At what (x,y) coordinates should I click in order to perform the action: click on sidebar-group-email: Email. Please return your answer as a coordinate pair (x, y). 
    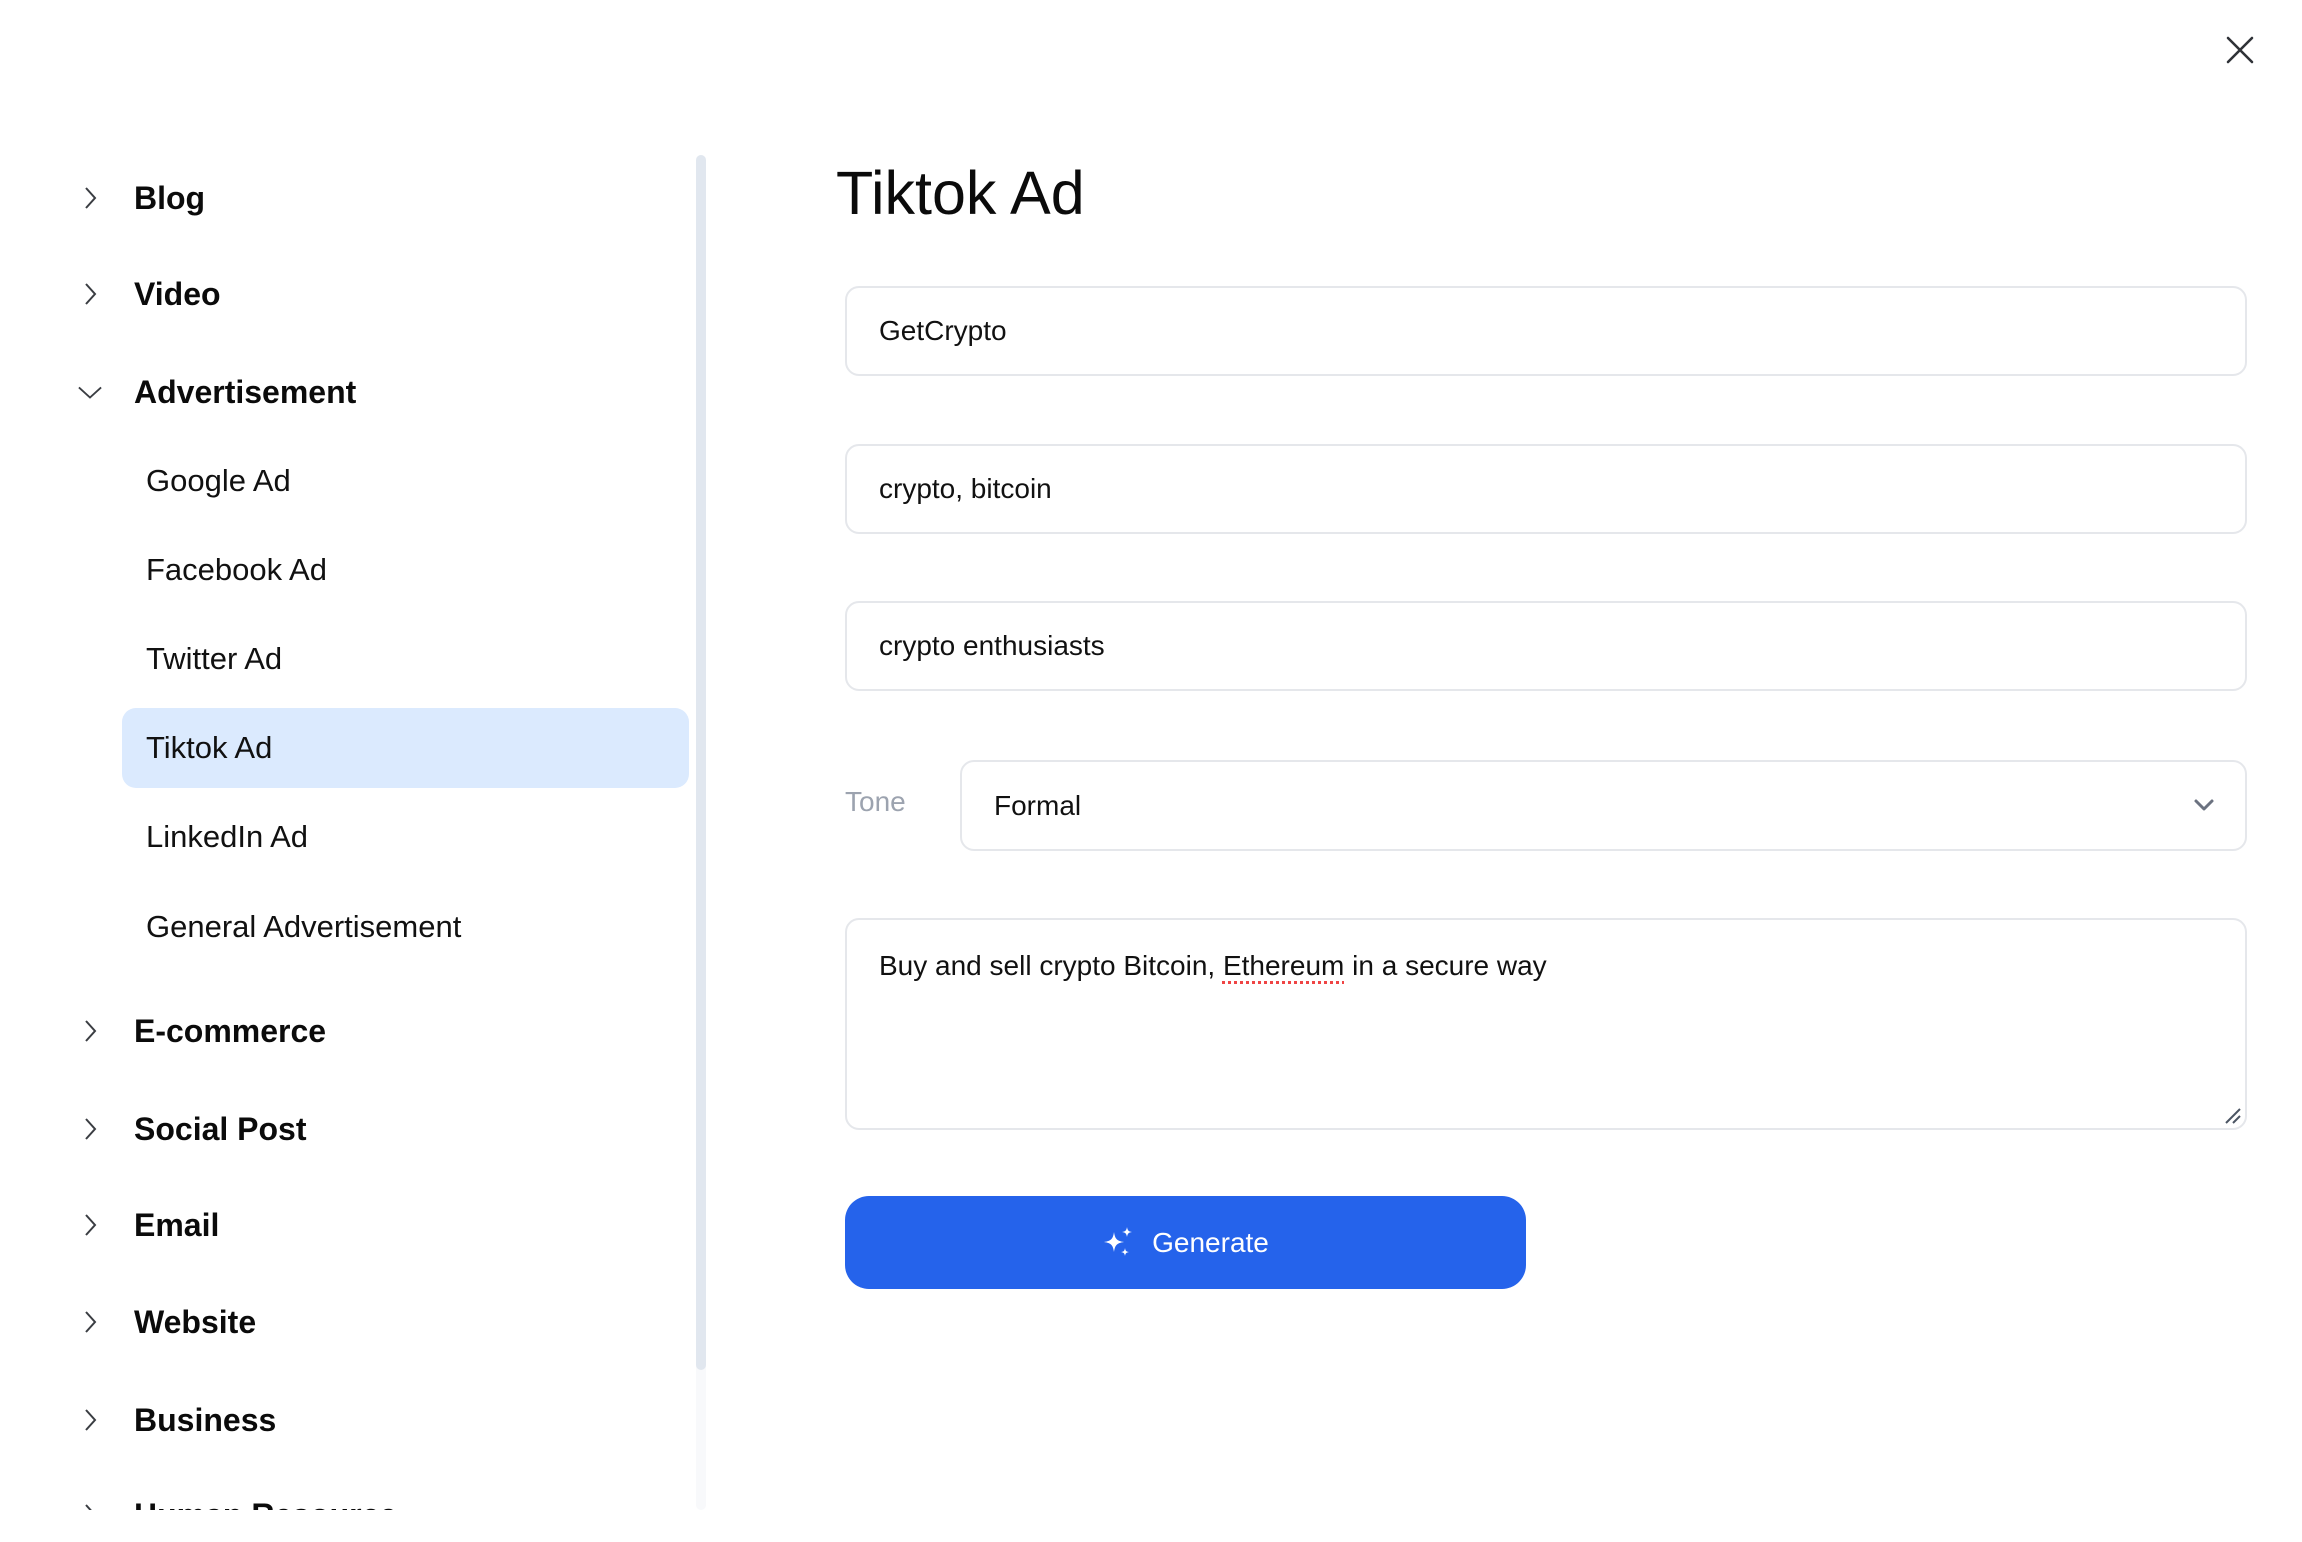
    Looking at the image, I should click on (345, 1225).